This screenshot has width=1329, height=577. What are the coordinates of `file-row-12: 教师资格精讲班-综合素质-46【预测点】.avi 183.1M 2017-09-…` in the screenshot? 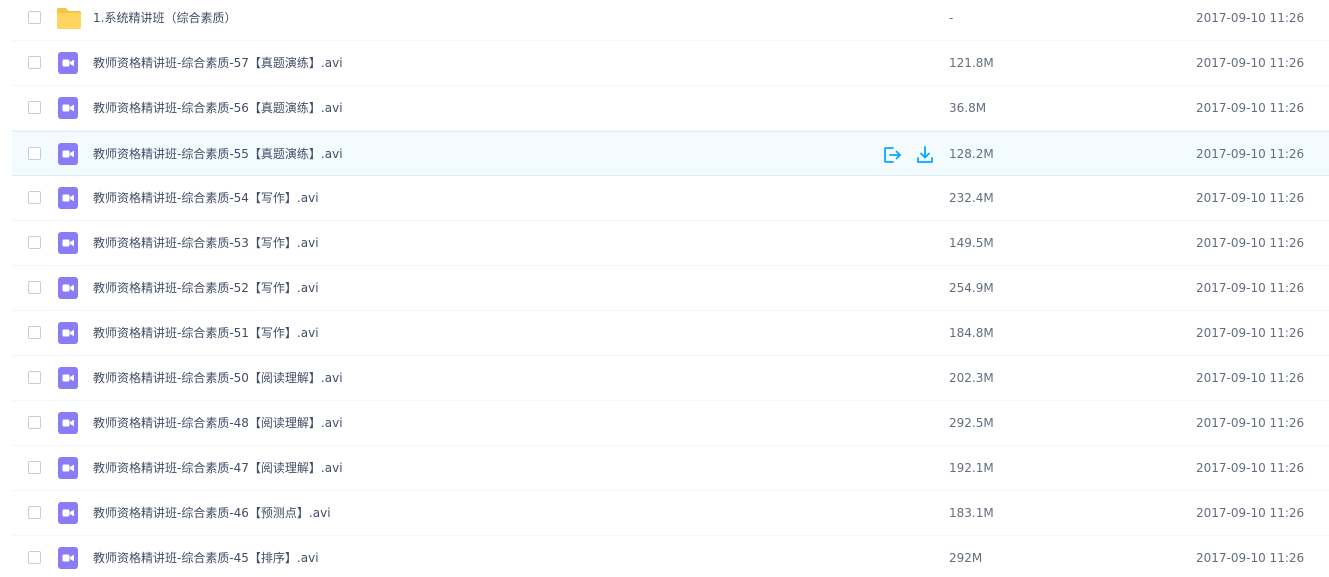 It's located at (670, 513).